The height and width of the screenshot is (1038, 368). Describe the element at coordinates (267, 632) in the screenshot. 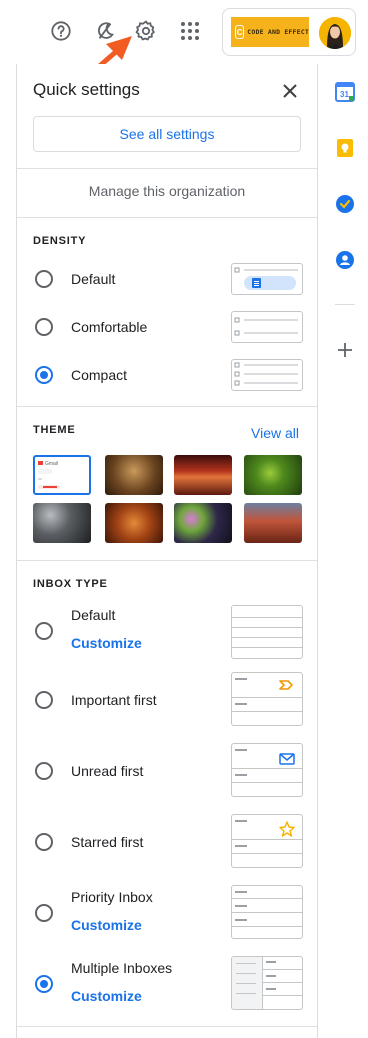

I see `inbox-default-thumbnail` at that location.